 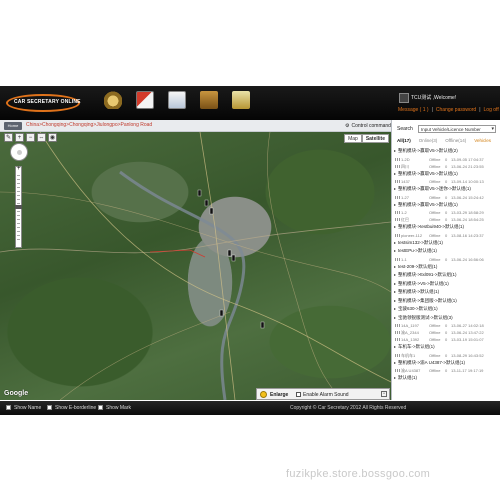 I want to click on report-icon, so click(x=177, y=100).